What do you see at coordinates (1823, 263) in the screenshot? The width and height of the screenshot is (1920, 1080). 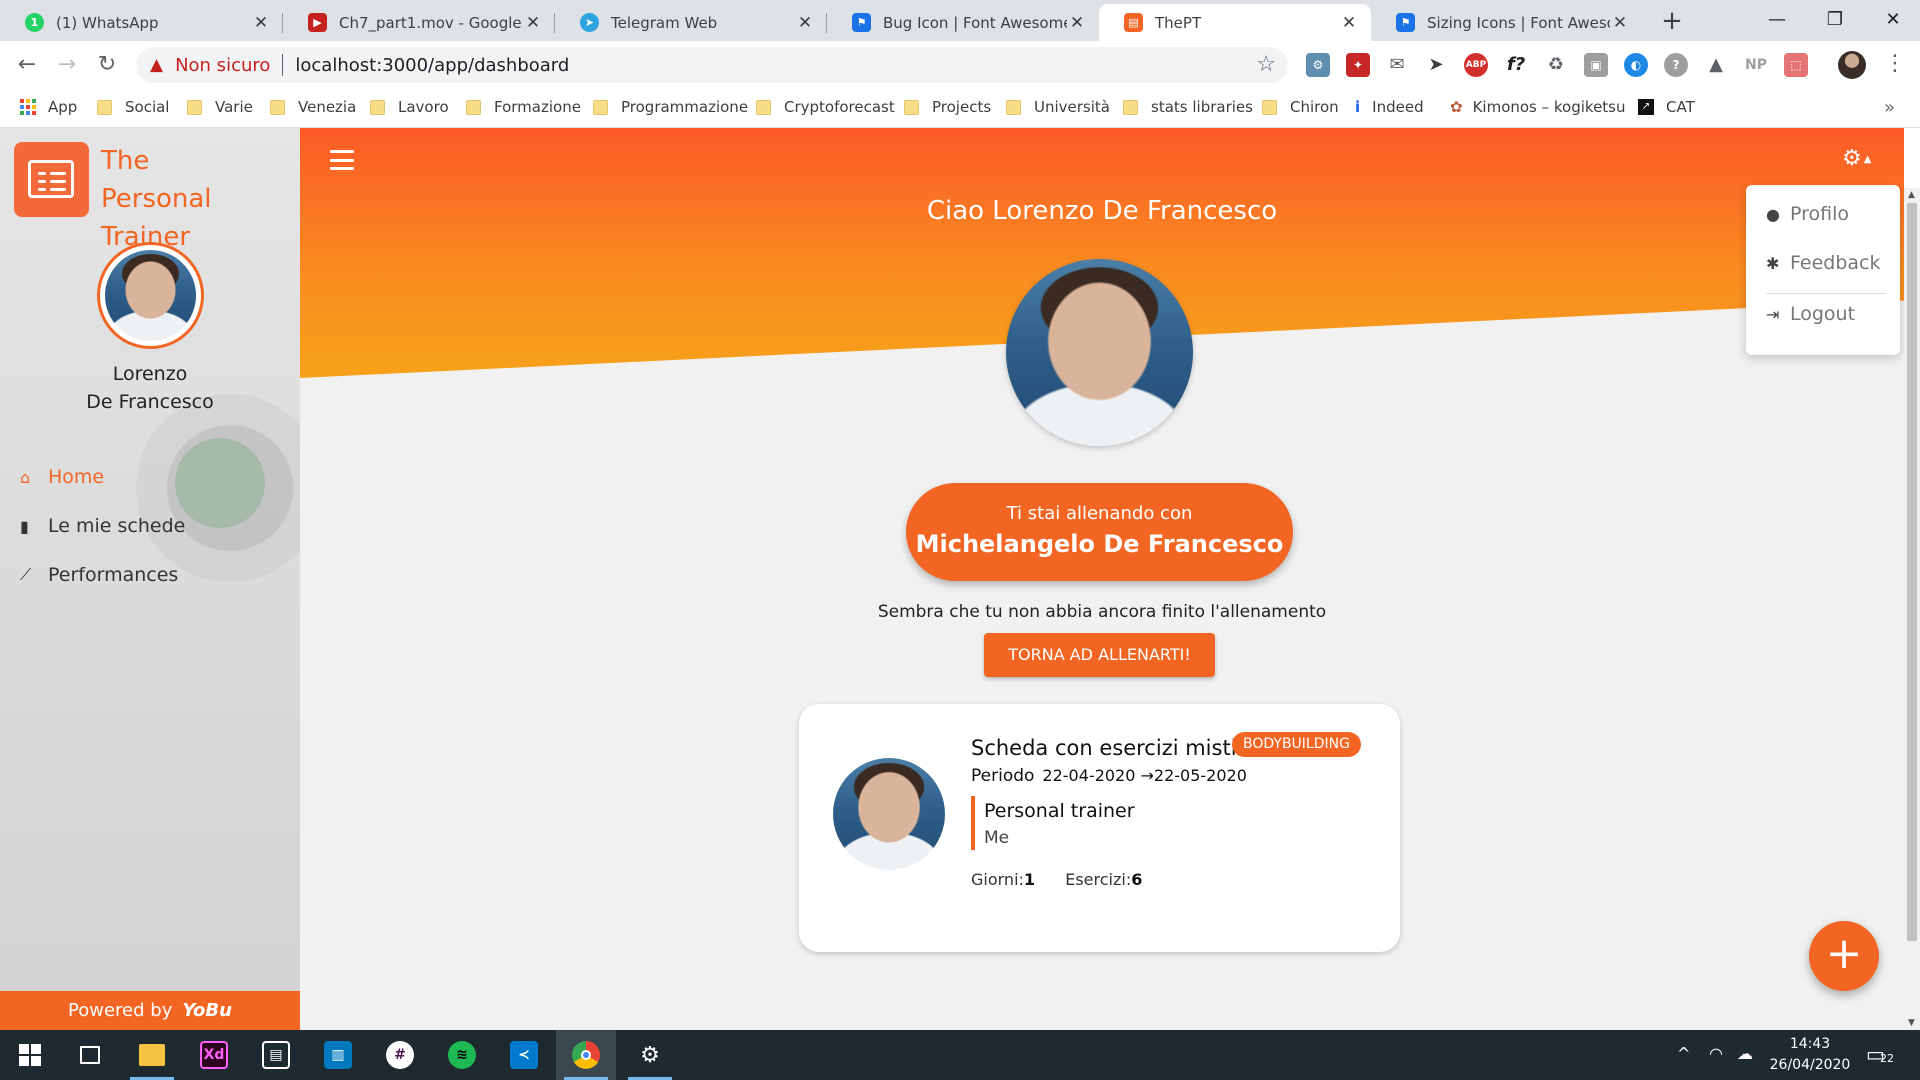 I see `menu-item-feedback: ✱ Feedback` at bounding box center [1823, 263].